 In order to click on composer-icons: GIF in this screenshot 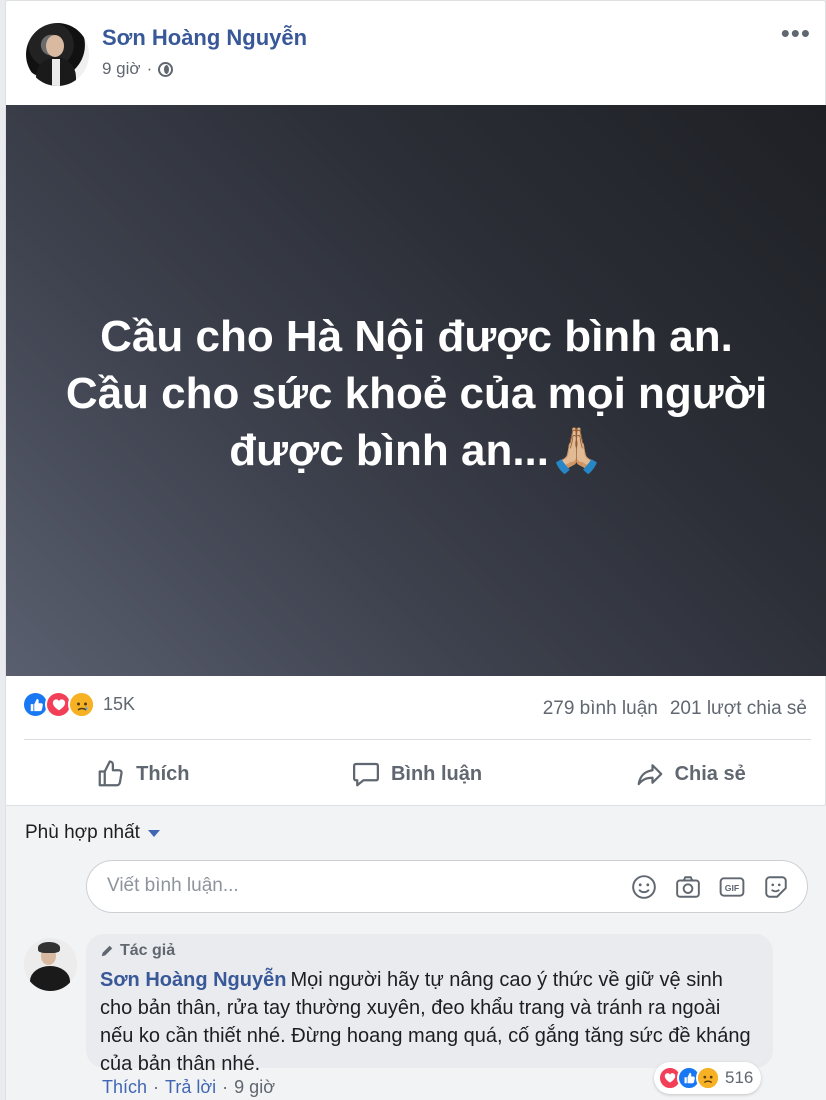, I will do `click(710, 887)`.